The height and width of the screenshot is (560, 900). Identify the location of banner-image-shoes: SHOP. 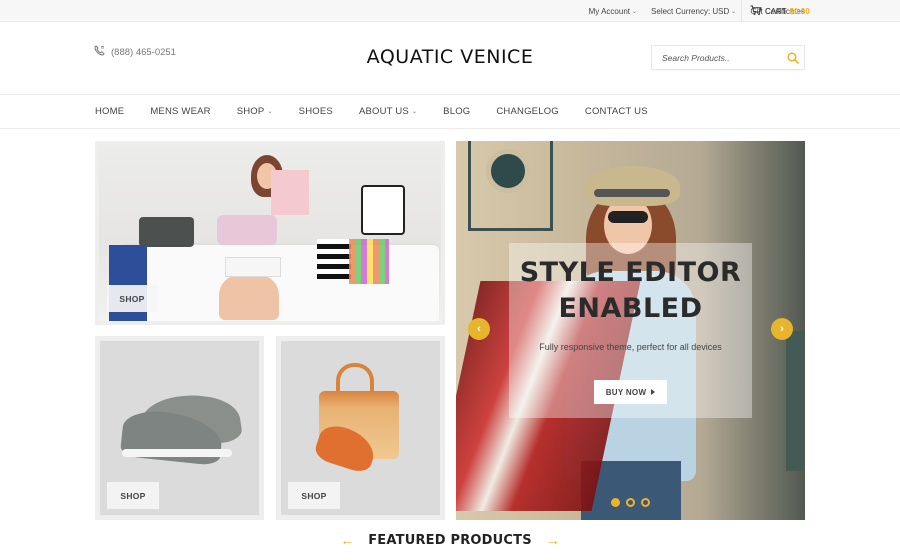
(179, 428).